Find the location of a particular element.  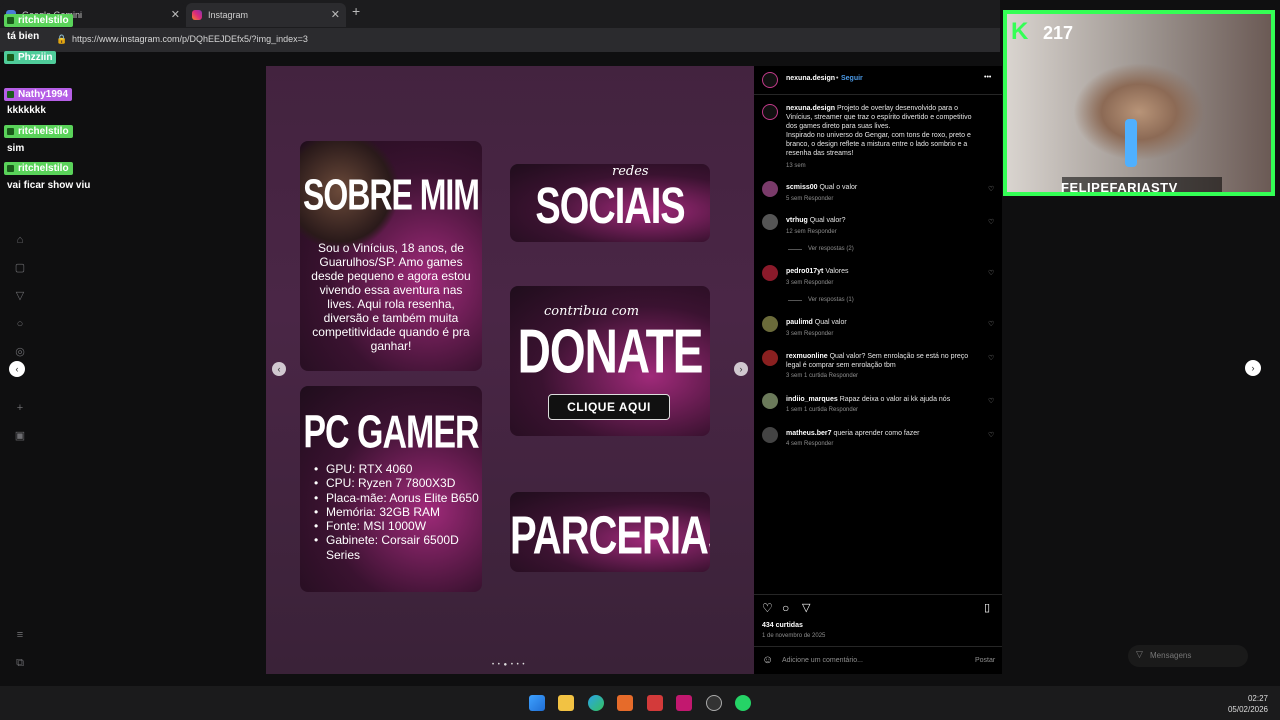

follow-button: Seguir is located at coordinates (852, 78).